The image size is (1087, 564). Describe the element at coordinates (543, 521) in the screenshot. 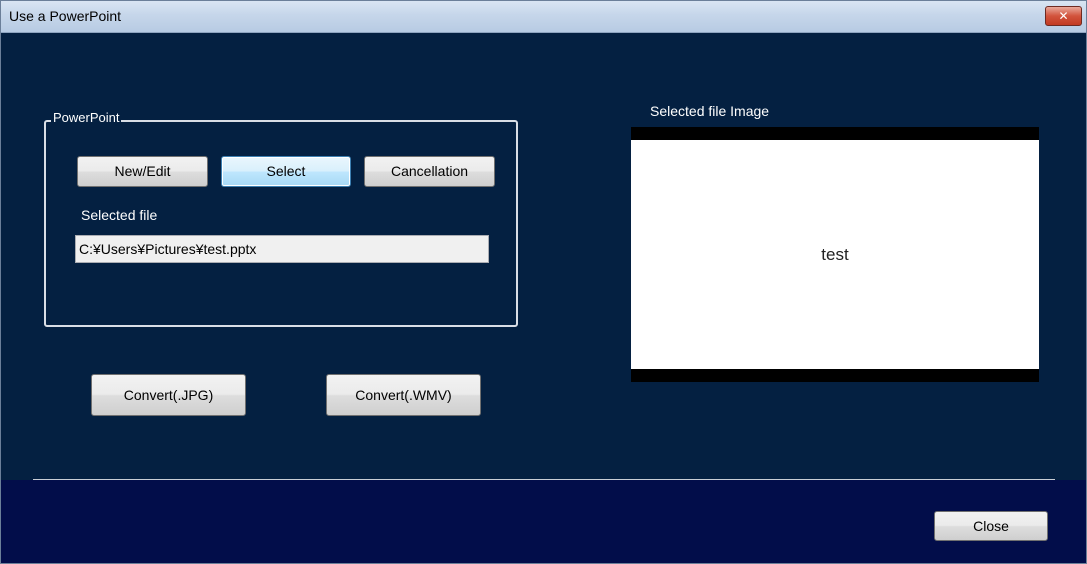

I see `footer-panel` at that location.